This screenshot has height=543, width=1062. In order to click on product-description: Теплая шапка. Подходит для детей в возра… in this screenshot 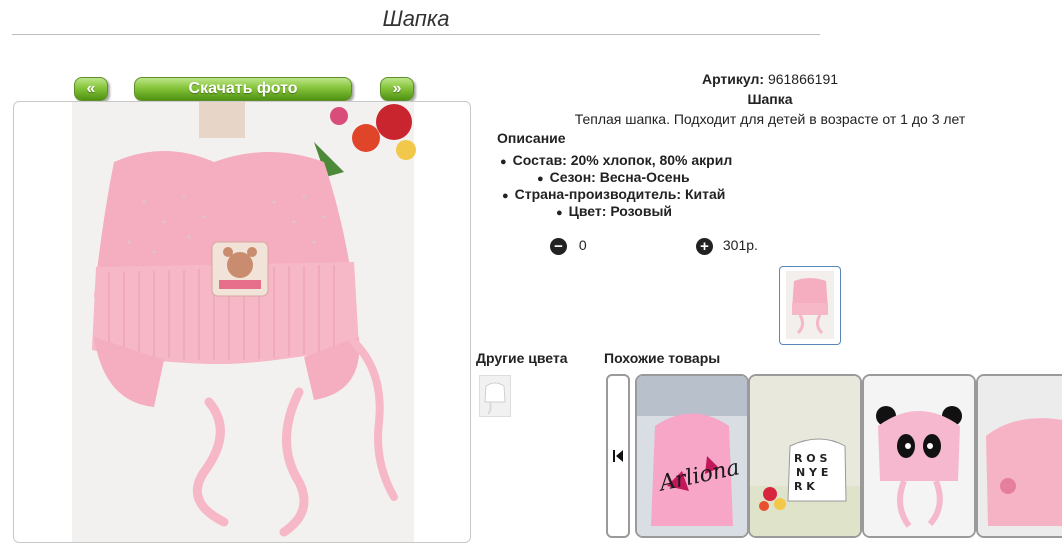, I will do `click(770, 119)`.